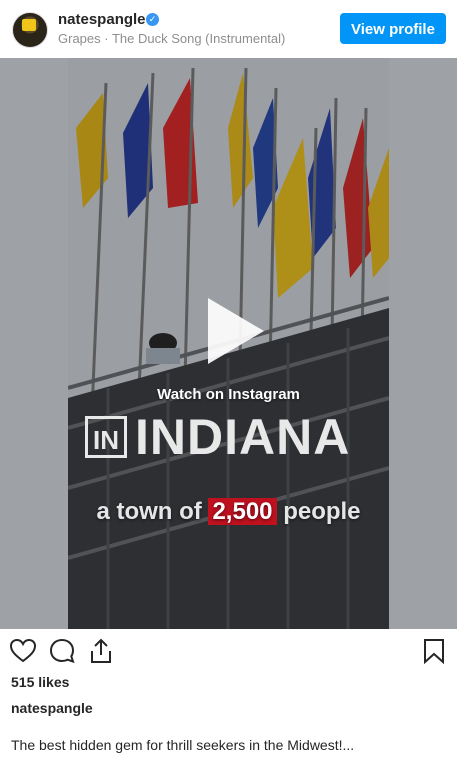 The width and height of the screenshot is (457, 768). What do you see at coordinates (322, 511) in the screenshot?
I see `town-suffix: people` at bounding box center [322, 511].